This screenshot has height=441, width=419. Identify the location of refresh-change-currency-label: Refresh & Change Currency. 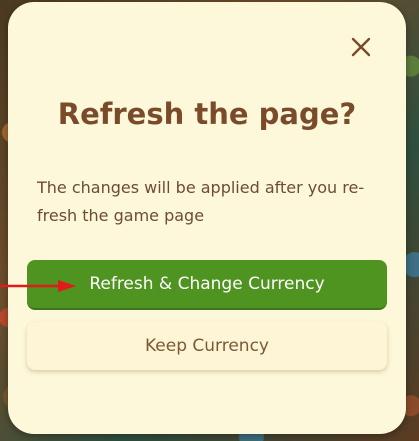
(207, 284).